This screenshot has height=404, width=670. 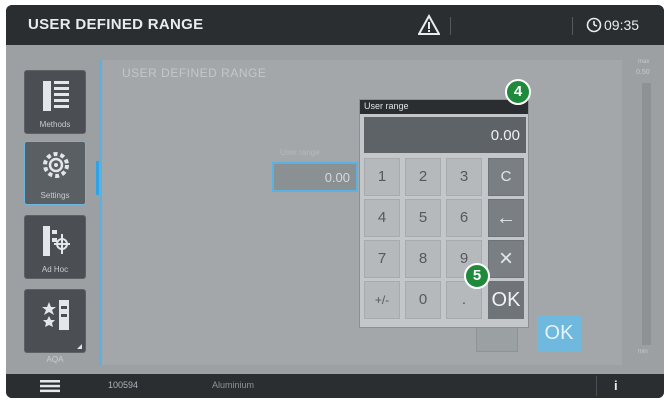 I want to click on clear-button: C, so click(x=506, y=177).